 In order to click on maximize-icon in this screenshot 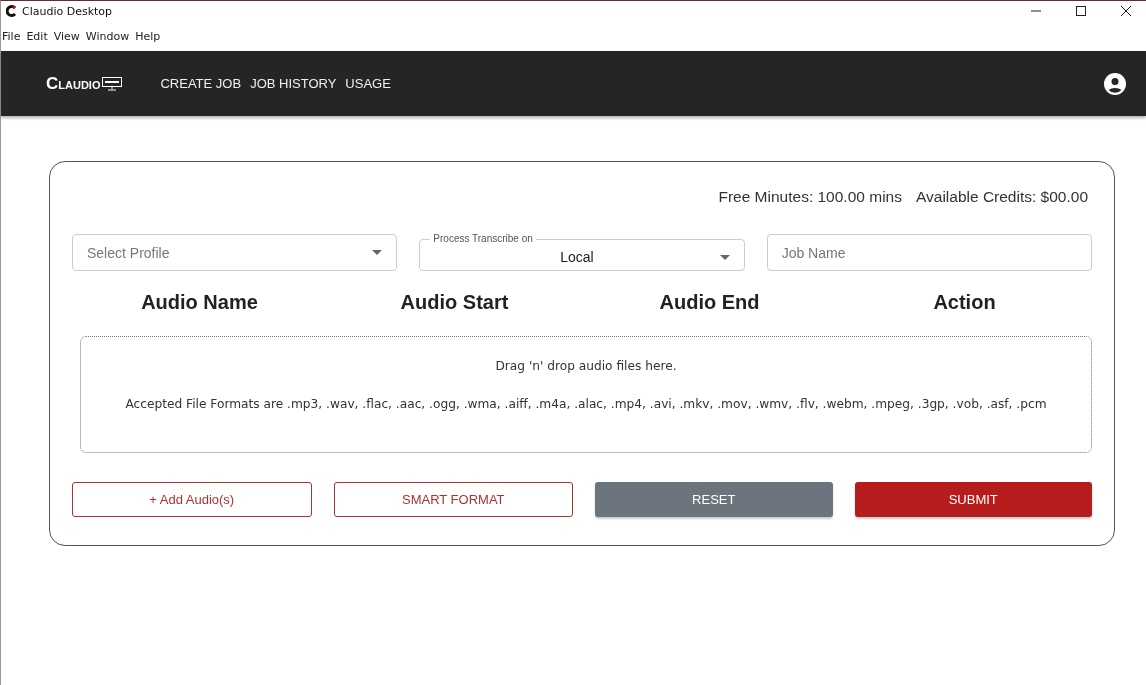, I will do `click(1081, 11)`.